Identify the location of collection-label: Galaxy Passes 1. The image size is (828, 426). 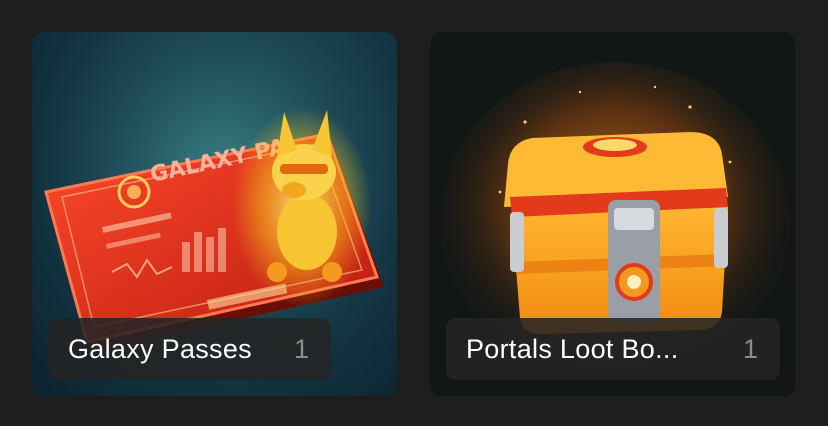
(189, 349).